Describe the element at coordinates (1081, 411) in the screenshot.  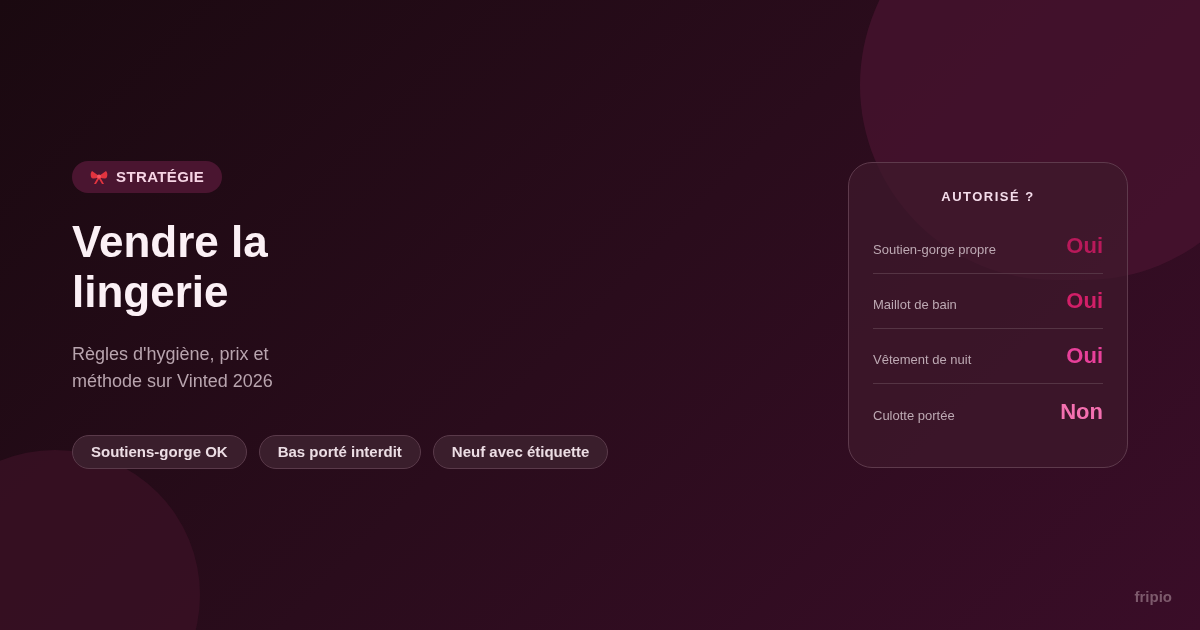
I see `answer-text: Non` at that location.